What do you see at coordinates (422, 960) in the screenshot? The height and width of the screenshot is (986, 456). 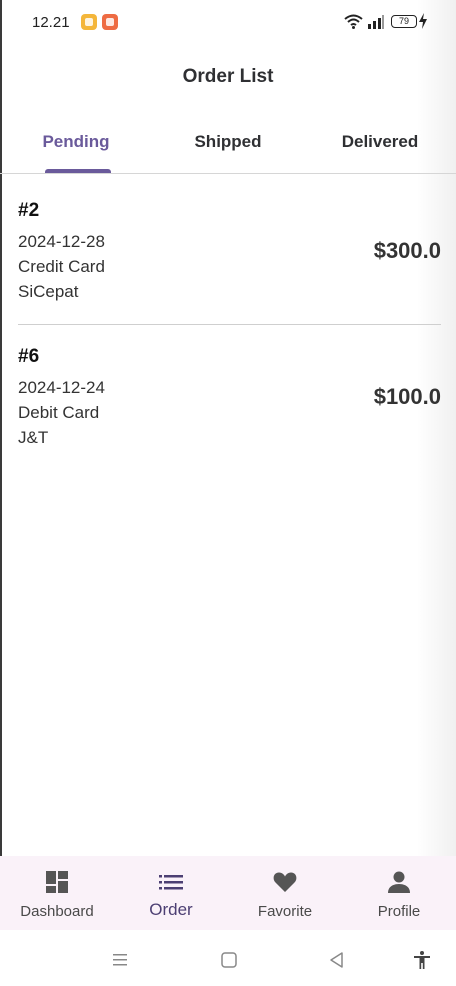 I see `accessibility-icon` at bounding box center [422, 960].